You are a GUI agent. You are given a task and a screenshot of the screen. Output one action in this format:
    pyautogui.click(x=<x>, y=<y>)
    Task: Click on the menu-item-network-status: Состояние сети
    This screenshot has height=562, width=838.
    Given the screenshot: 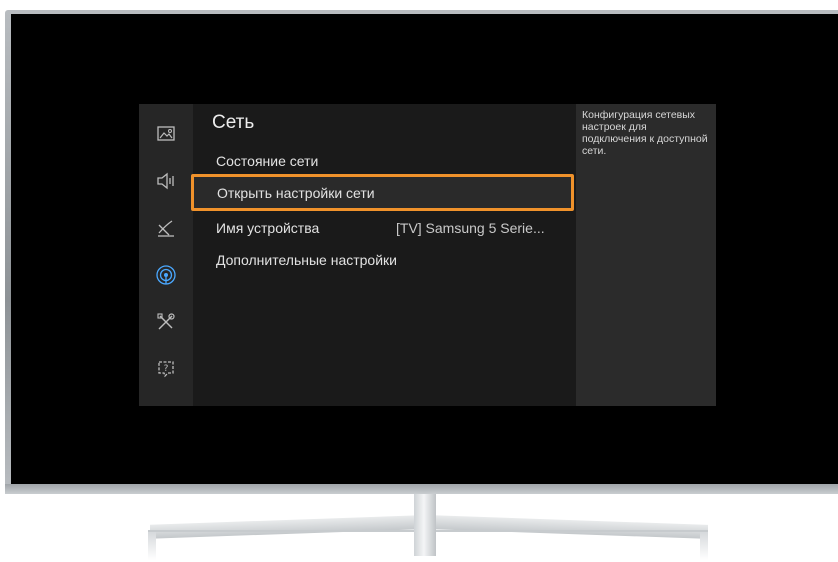 What is the action you would take?
    pyautogui.click(x=384, y=161)
    